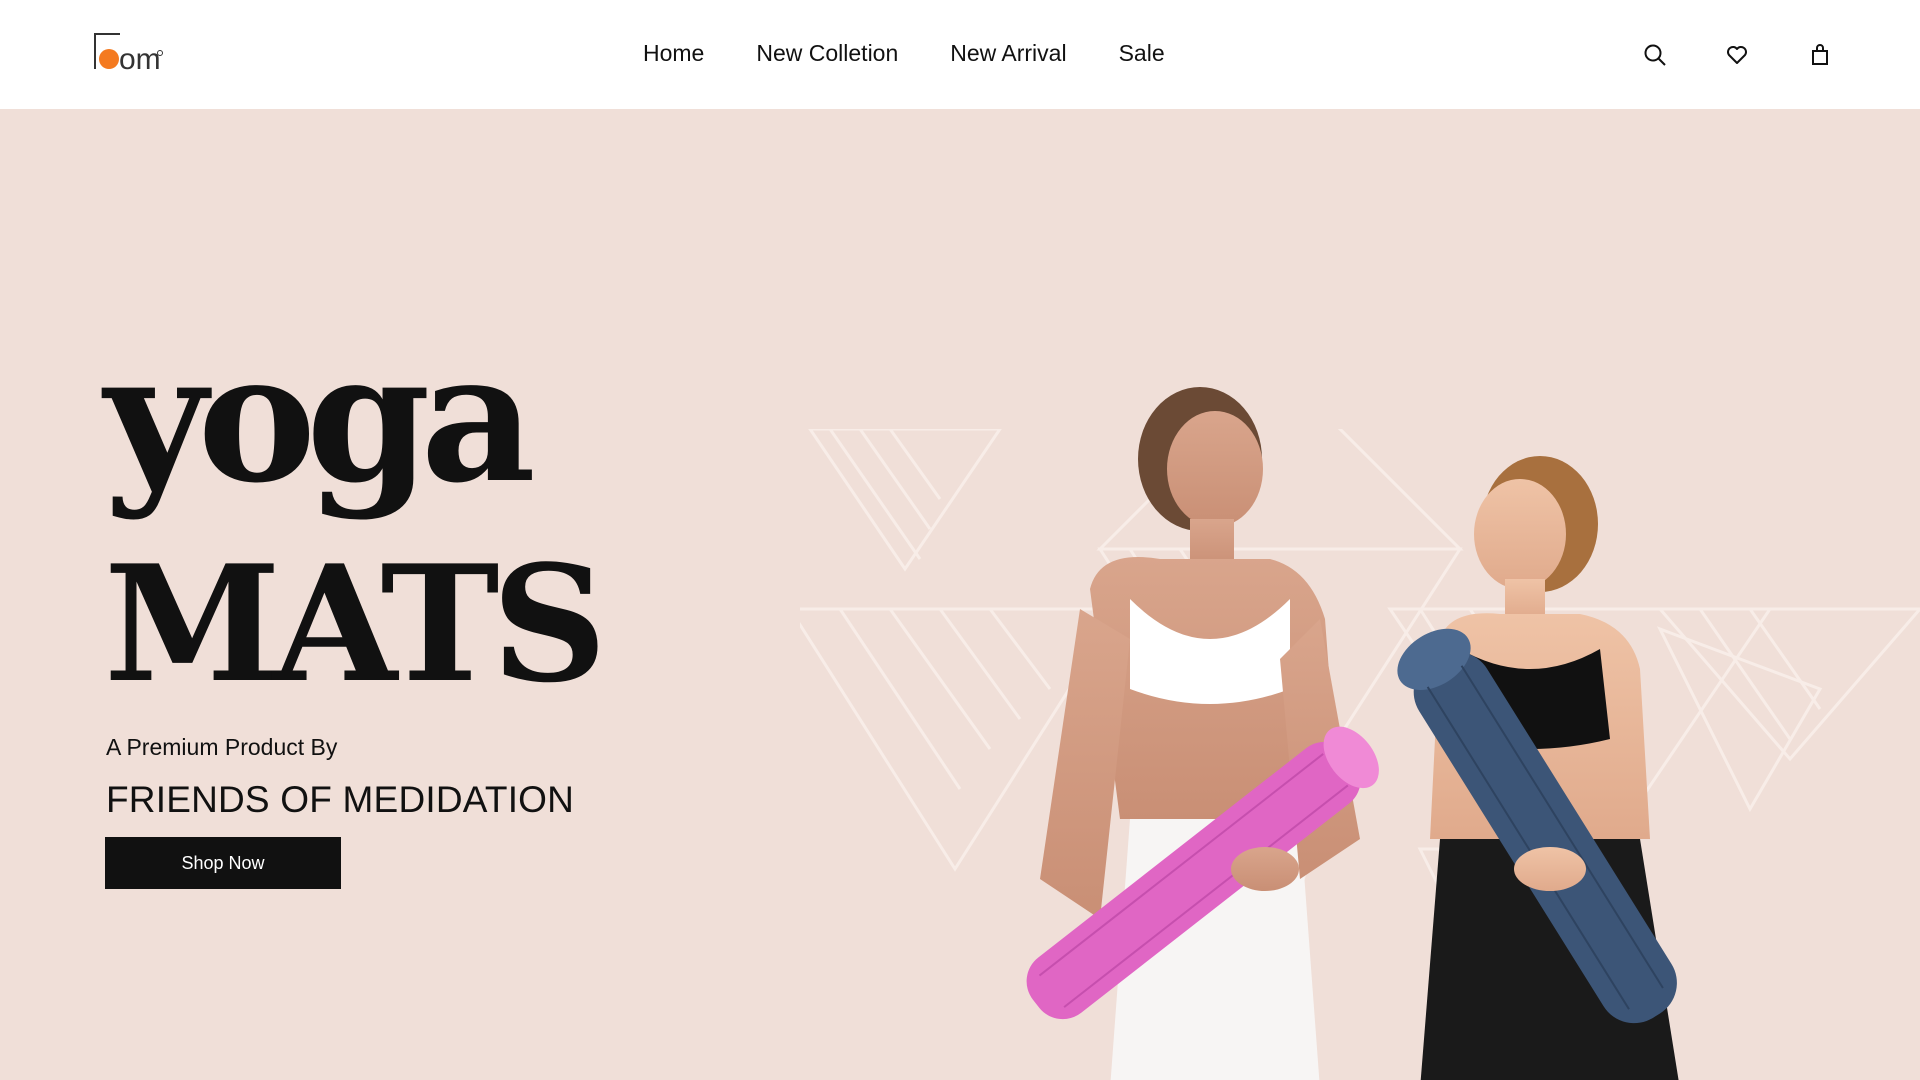  What do you see at coordinates (140, 58) in the screenshot?
I see `logo-text: om` at bounding box center [140, 58].